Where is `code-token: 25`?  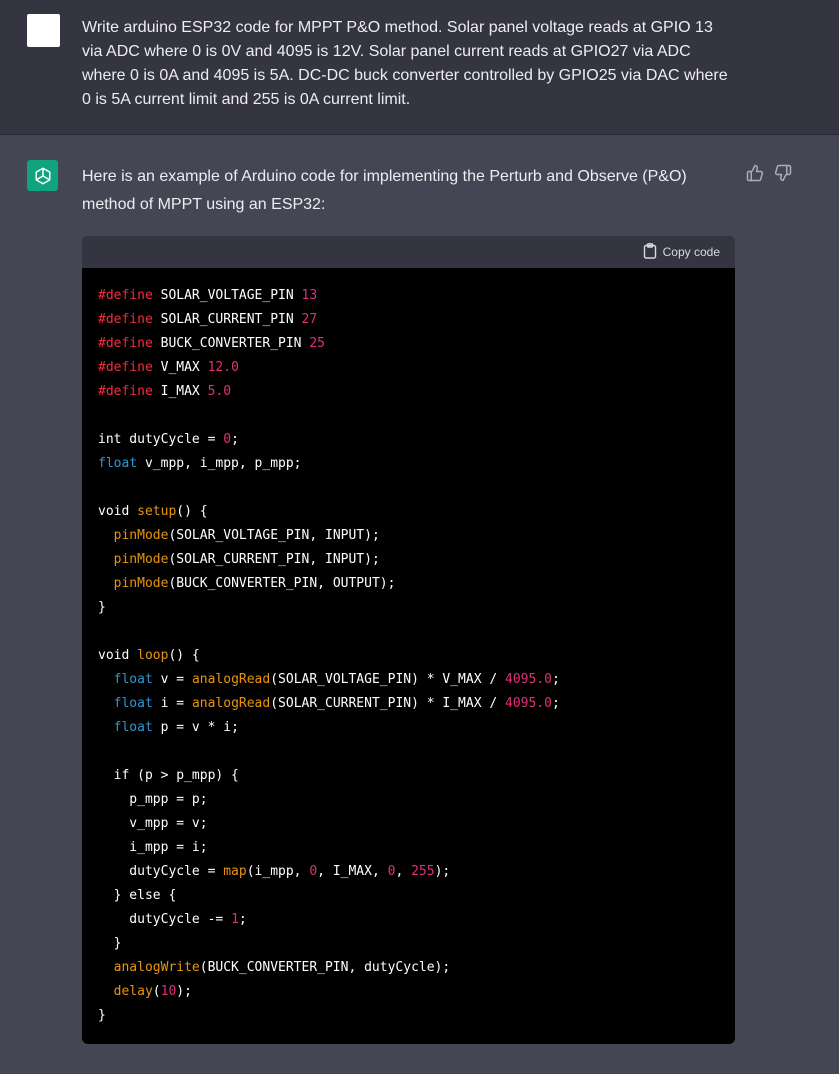 code-token: 25 is located at coordinates (317, 343).